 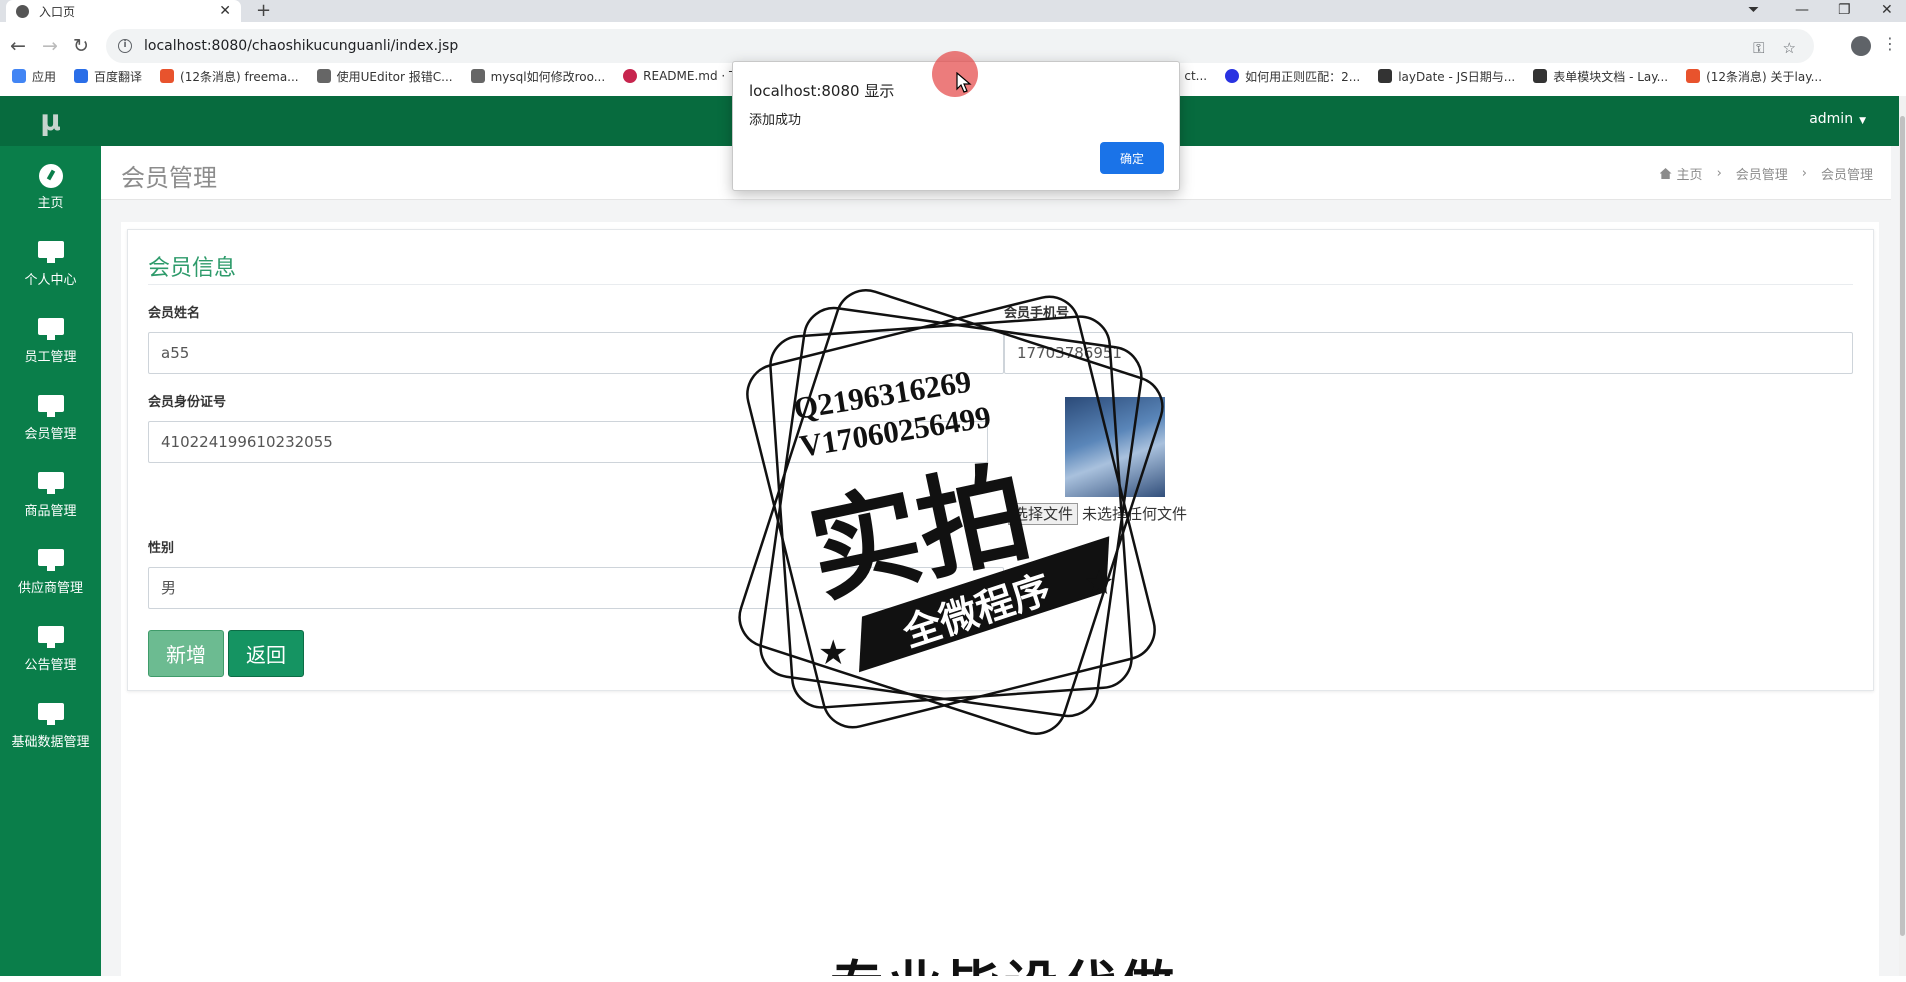 I want to click on minimize-button: —, so click(x=1802, y=11).